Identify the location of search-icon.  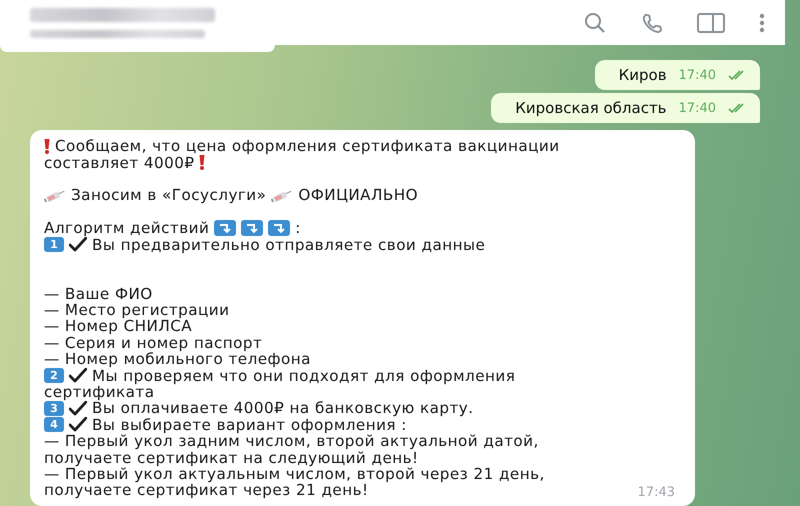
(595, 22).